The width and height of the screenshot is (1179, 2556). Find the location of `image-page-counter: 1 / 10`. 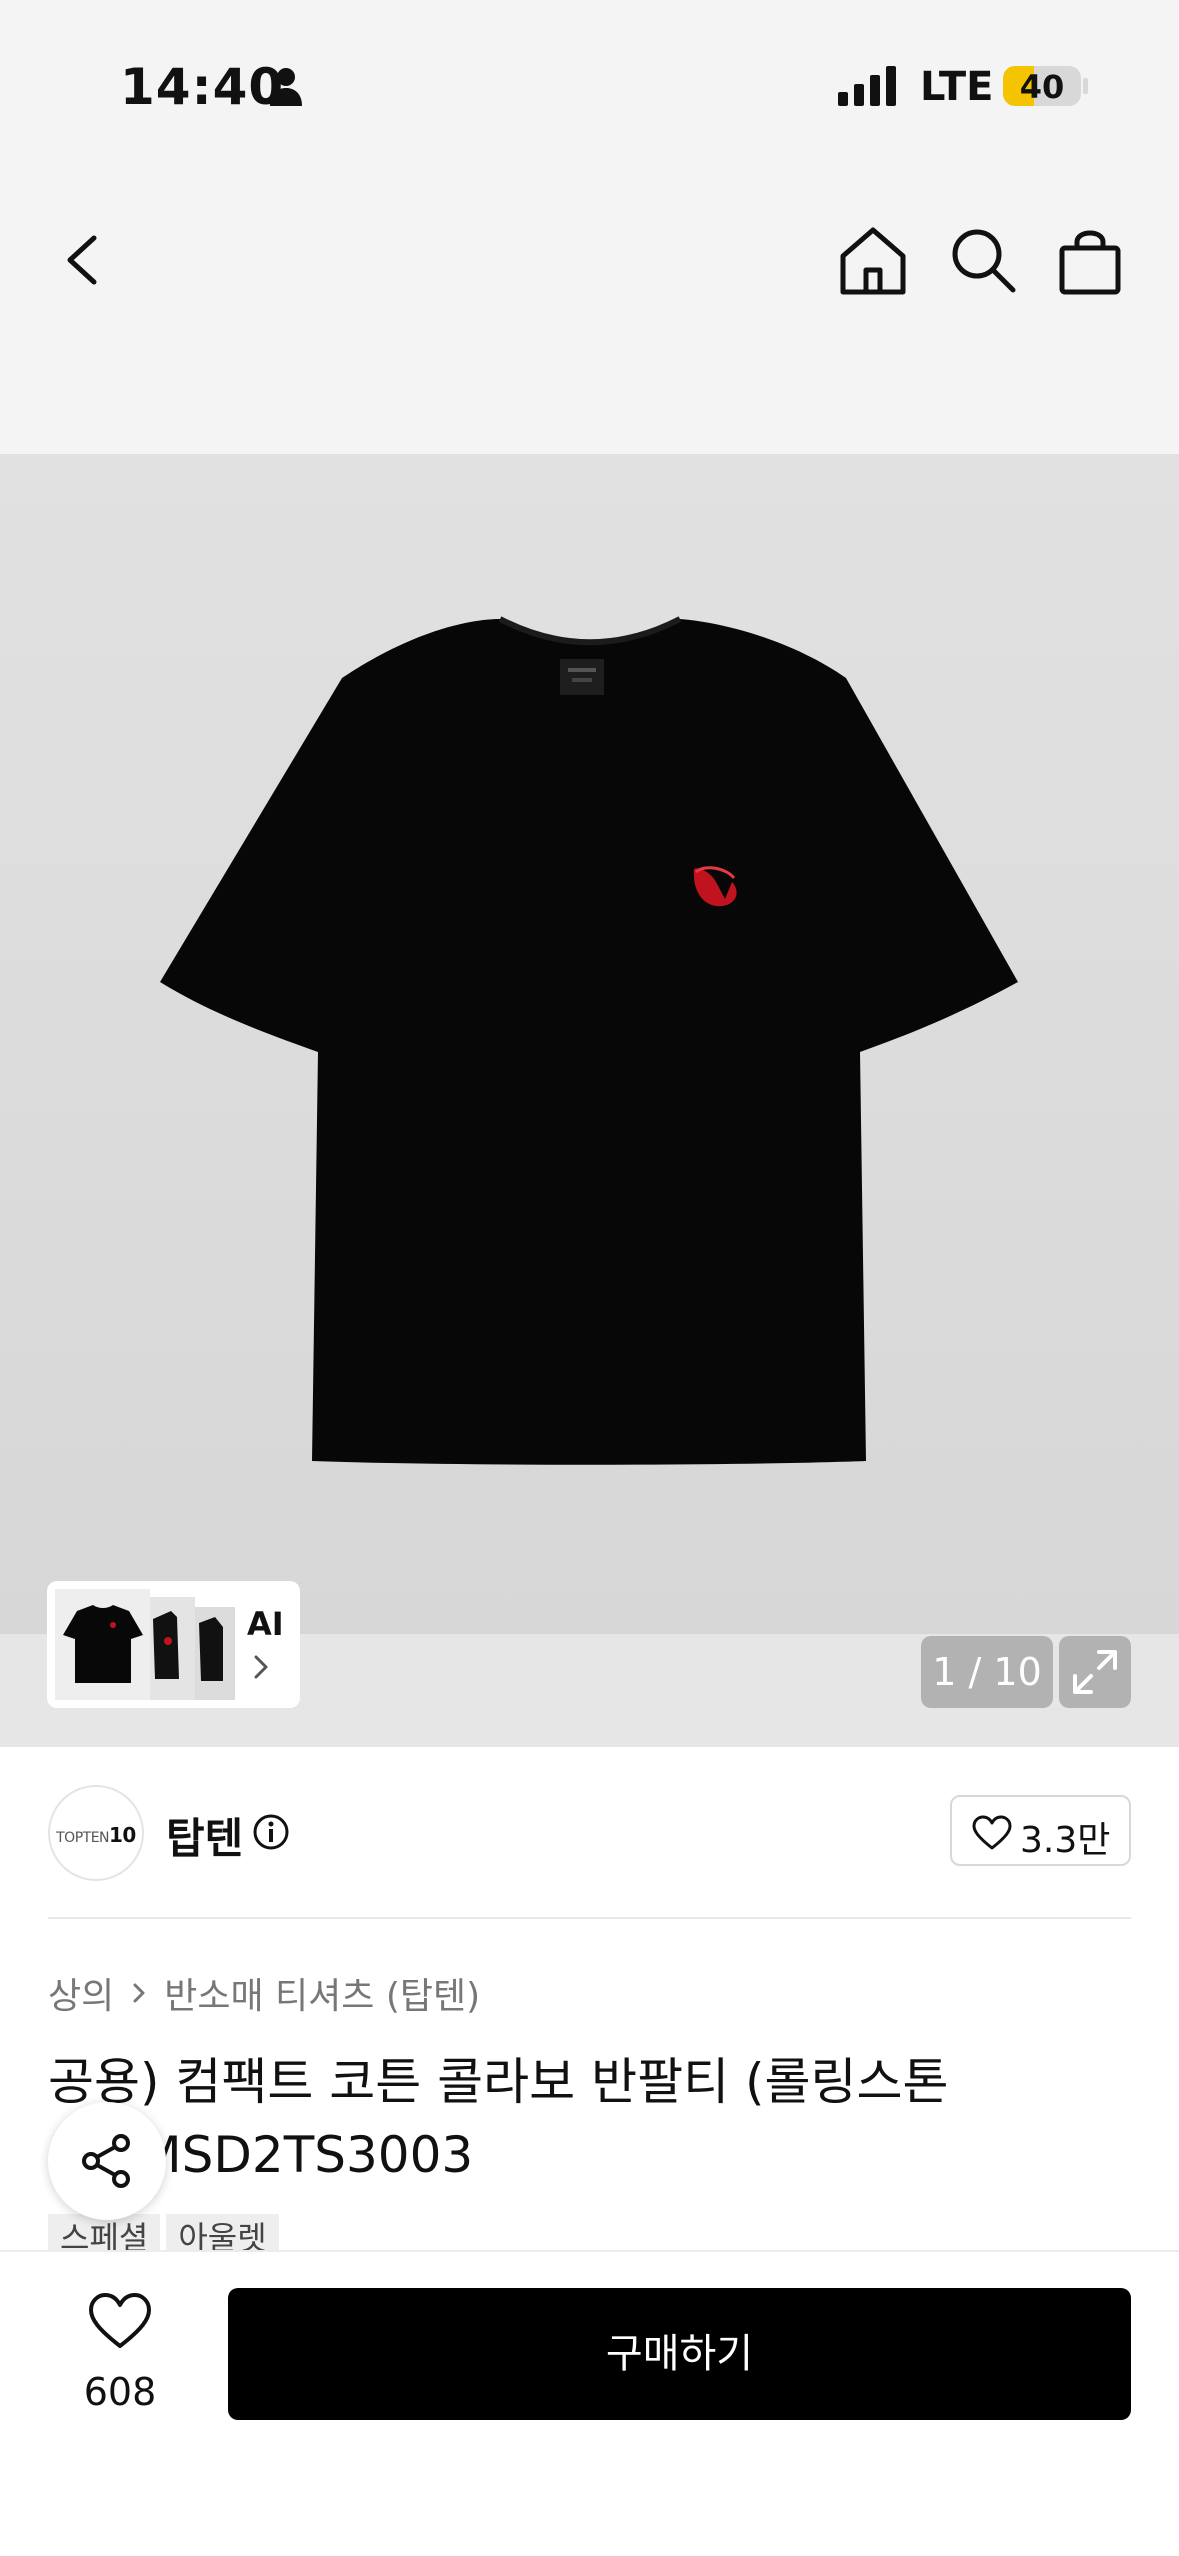

image-page-counter: 1 / 10 is located at coordinates (987, 1672).